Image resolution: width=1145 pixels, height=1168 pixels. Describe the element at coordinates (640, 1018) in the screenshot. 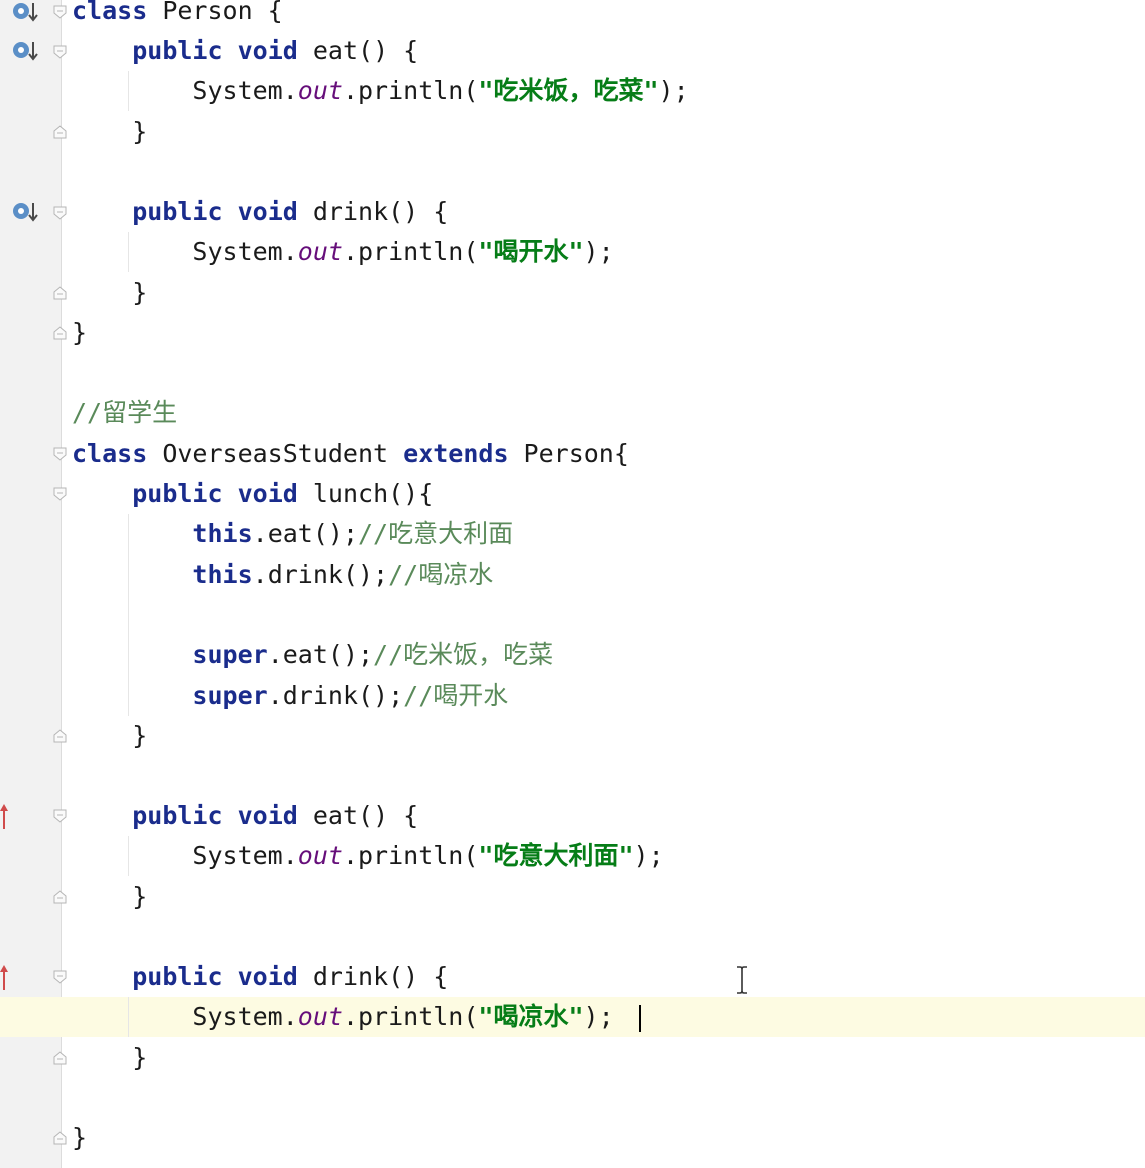

I see `text-caret` at that location.